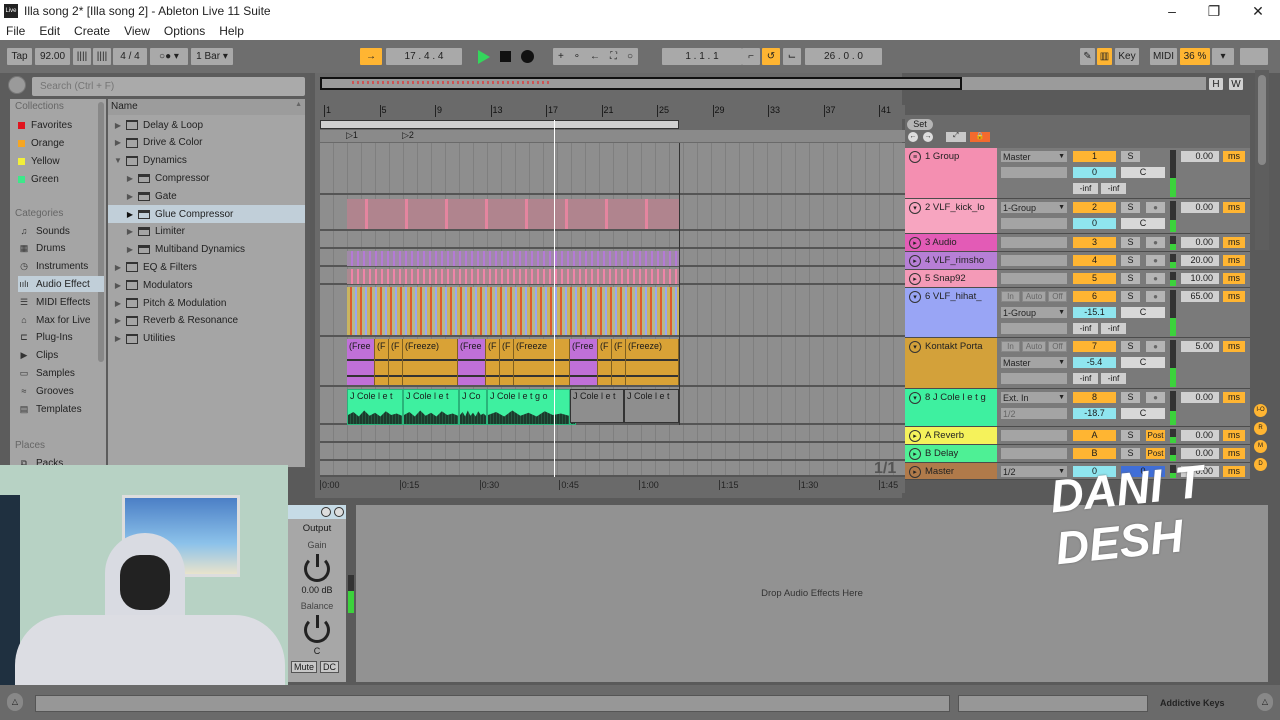  I want to click on category-midi-effects: ☰ MIDI Effects, so click(61, 302).